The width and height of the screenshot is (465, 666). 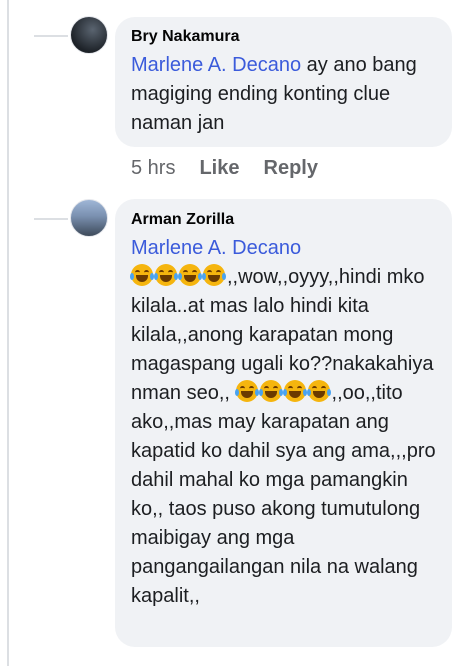 I want to click on thread-line, so click(x=8, y=333).